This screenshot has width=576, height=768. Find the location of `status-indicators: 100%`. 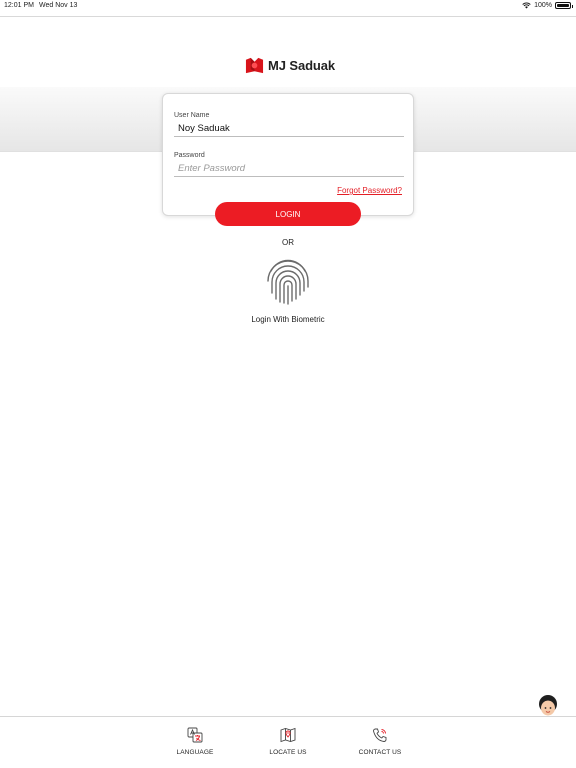

status-indicators: 100% is located at coordinates (547, 5).